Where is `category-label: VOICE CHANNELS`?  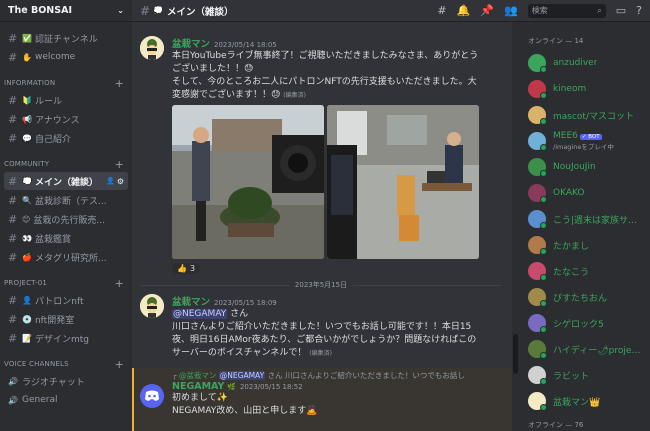 category-label: VOICE CHANNELS is located at coordinates (36, 364).